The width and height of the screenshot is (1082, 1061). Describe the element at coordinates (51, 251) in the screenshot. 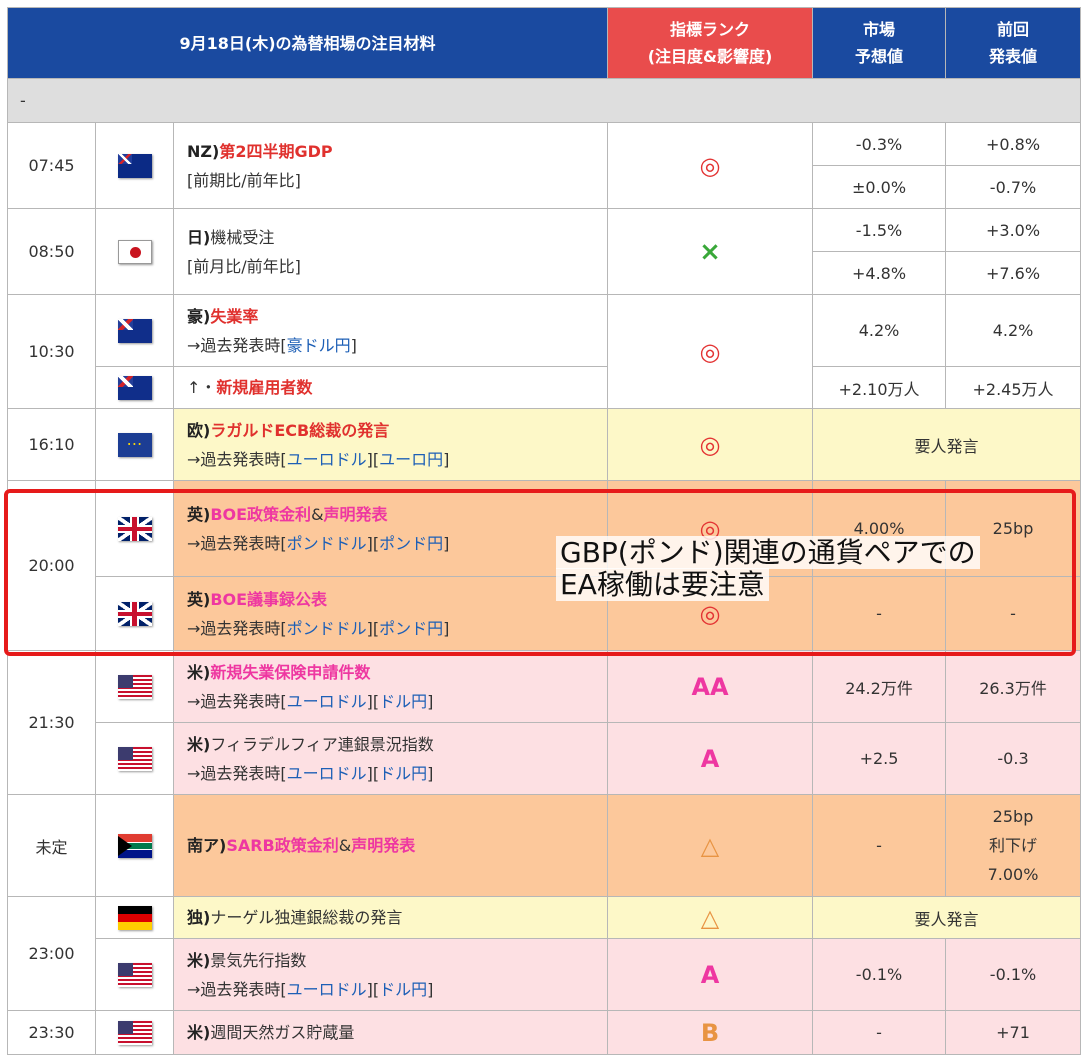

I see `time-cell: 08:50` at that location.